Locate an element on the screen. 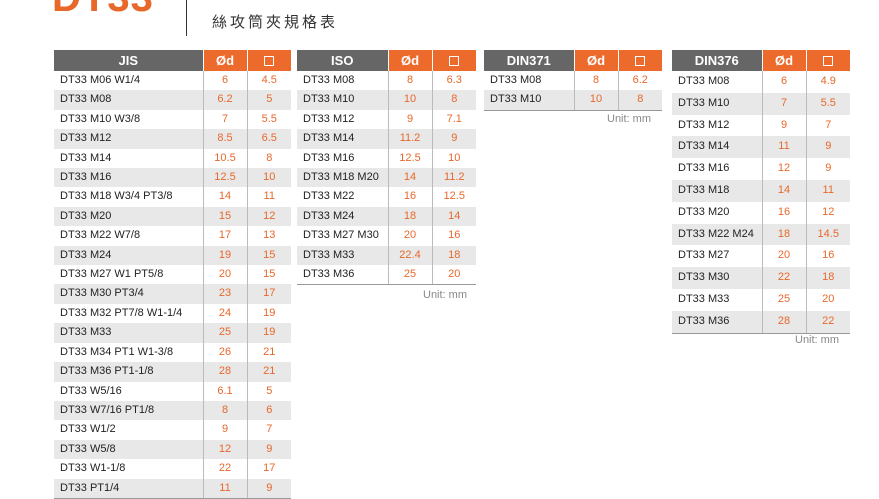  table-row: DT33 M16 12 9 is located at coordinates (761, 169).